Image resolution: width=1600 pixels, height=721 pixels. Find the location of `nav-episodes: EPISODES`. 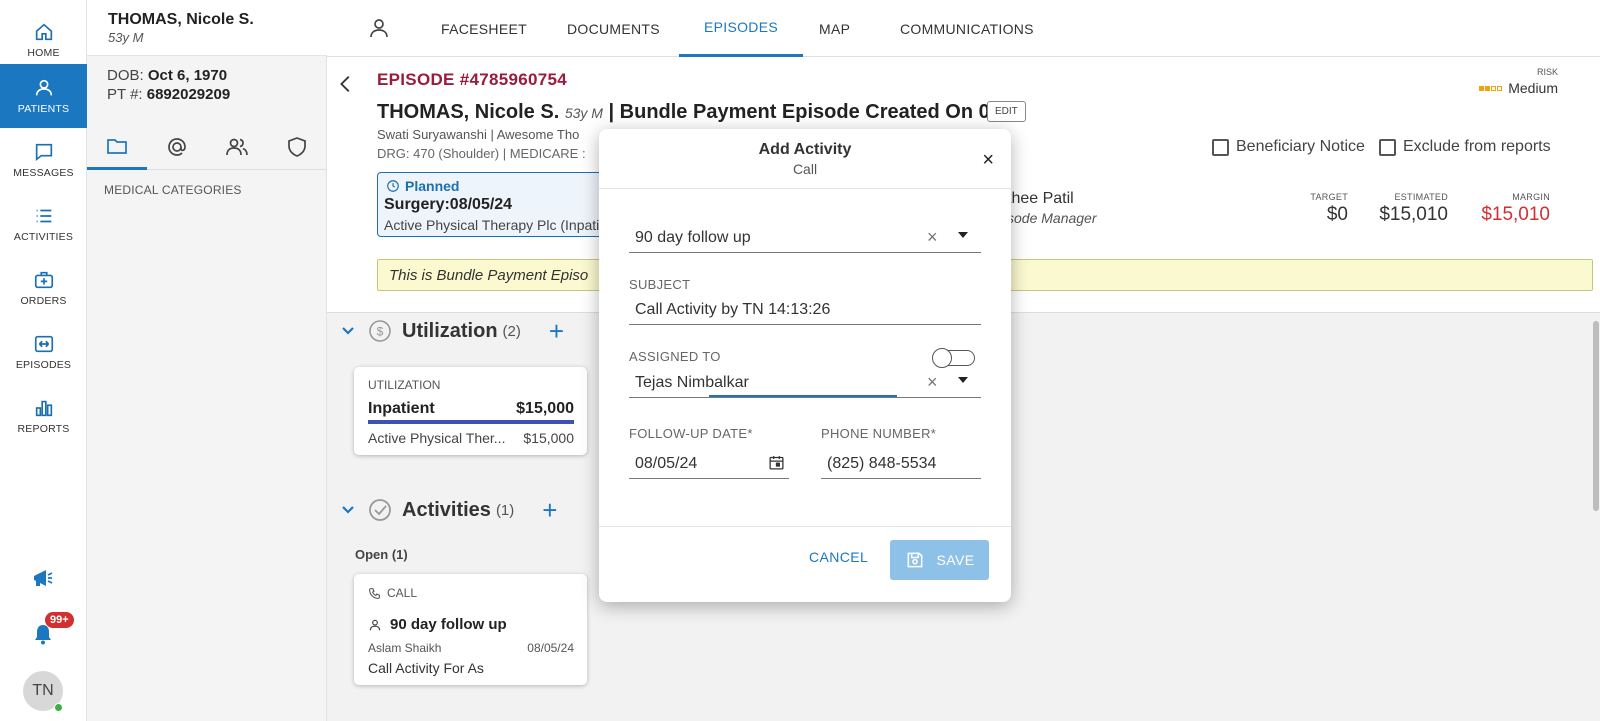

nav-episodes: EPISODES is located at coordinates (43, 352).